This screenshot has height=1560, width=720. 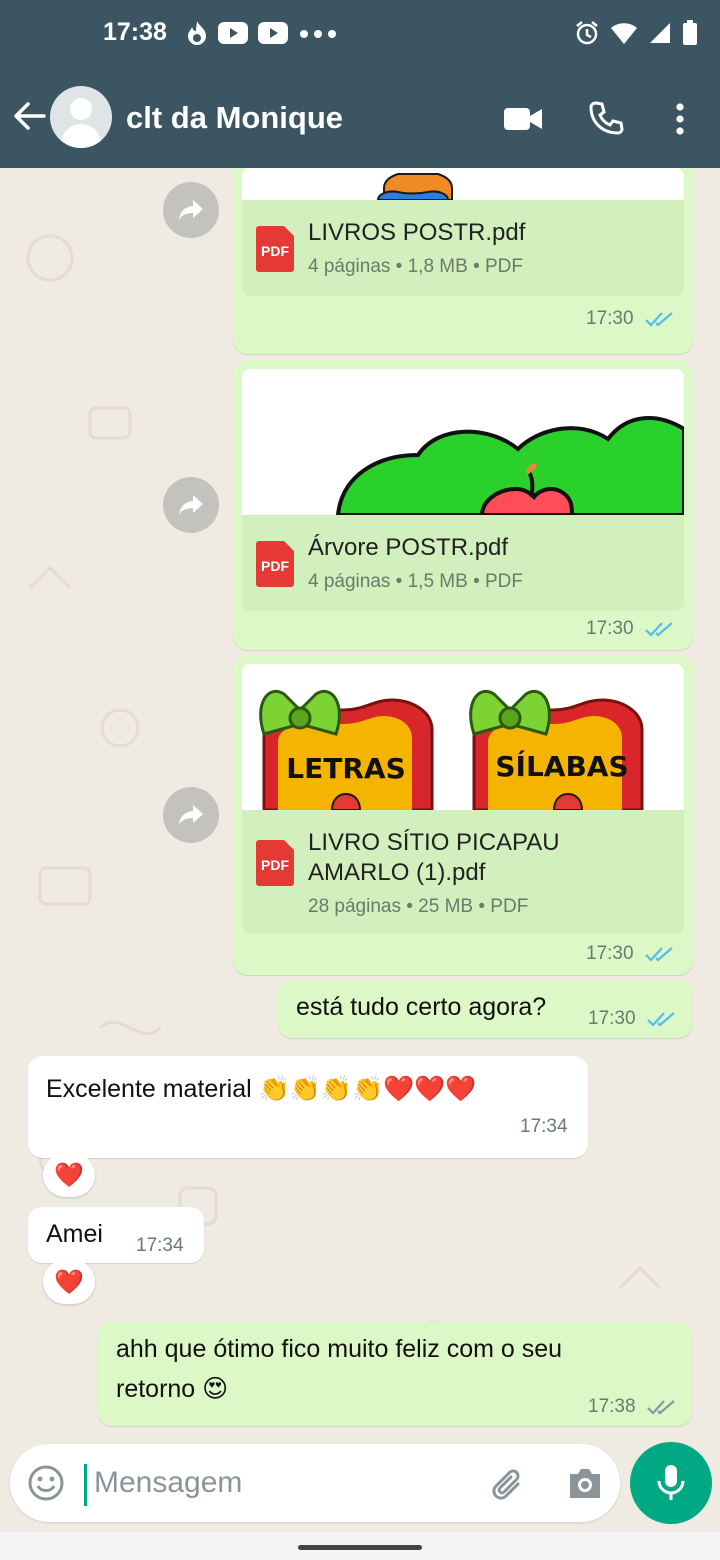 I want to click on more-notifications-icon, so click(x=318, y=34).